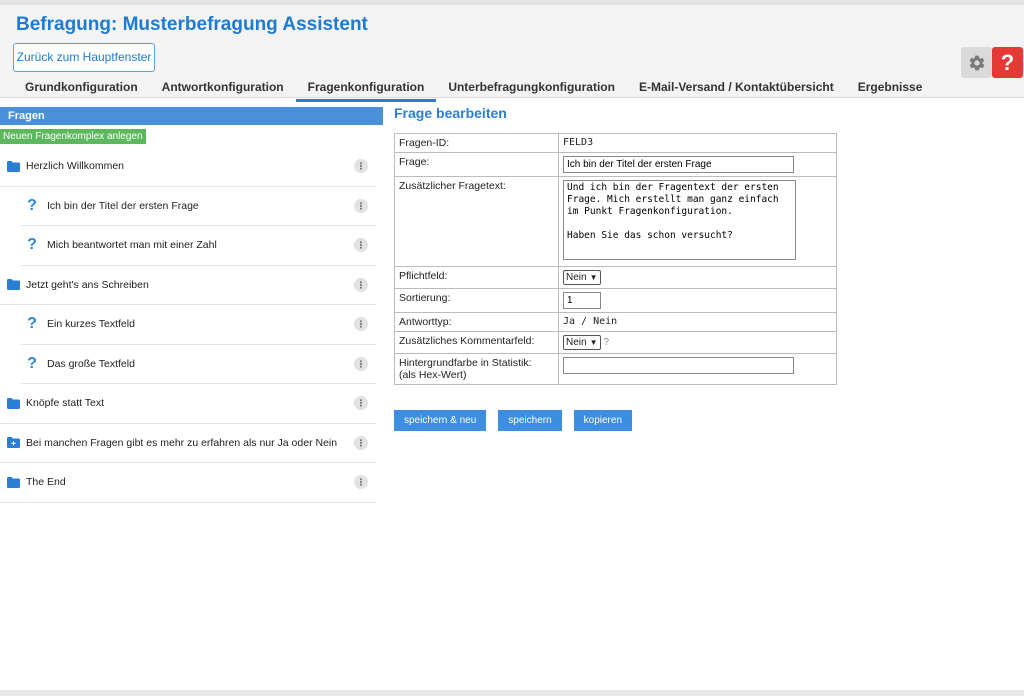 The width and height of the screenshot is (1024, 696). What do you see at coordinates (476, 277) in the screenshot?
I see `field-label: Pflichtfeld:` at bounding box center [476, 277].